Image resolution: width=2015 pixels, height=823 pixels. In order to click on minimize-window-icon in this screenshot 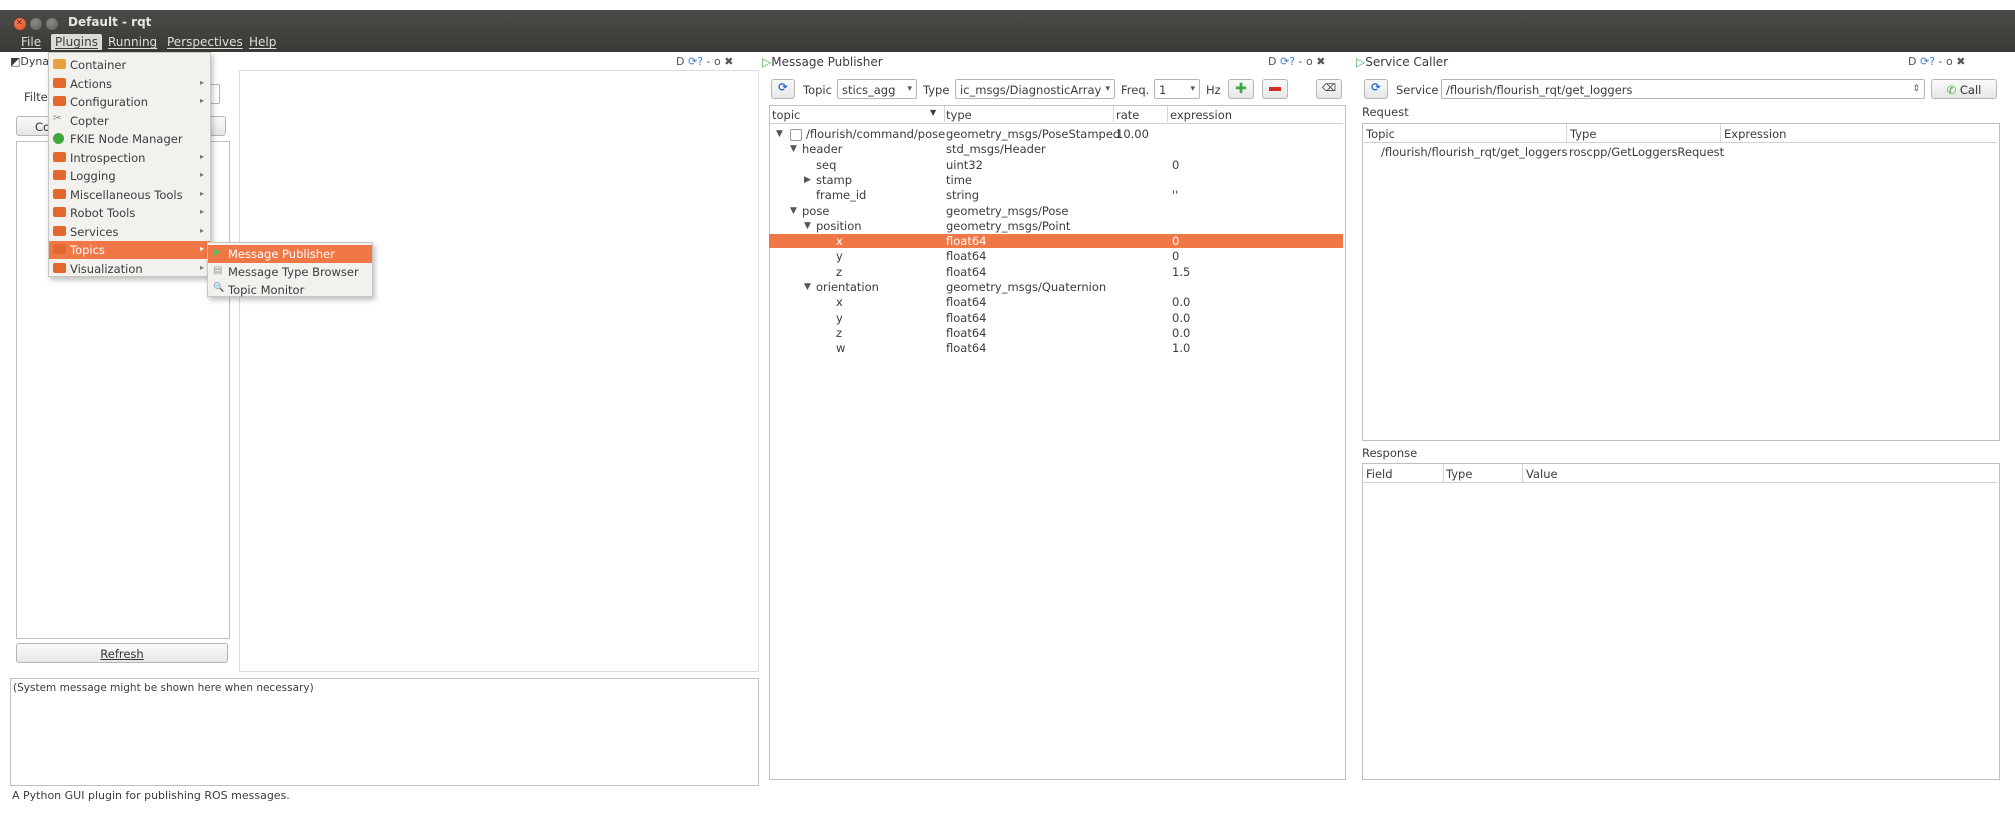, I will do `click(36, 24)`.